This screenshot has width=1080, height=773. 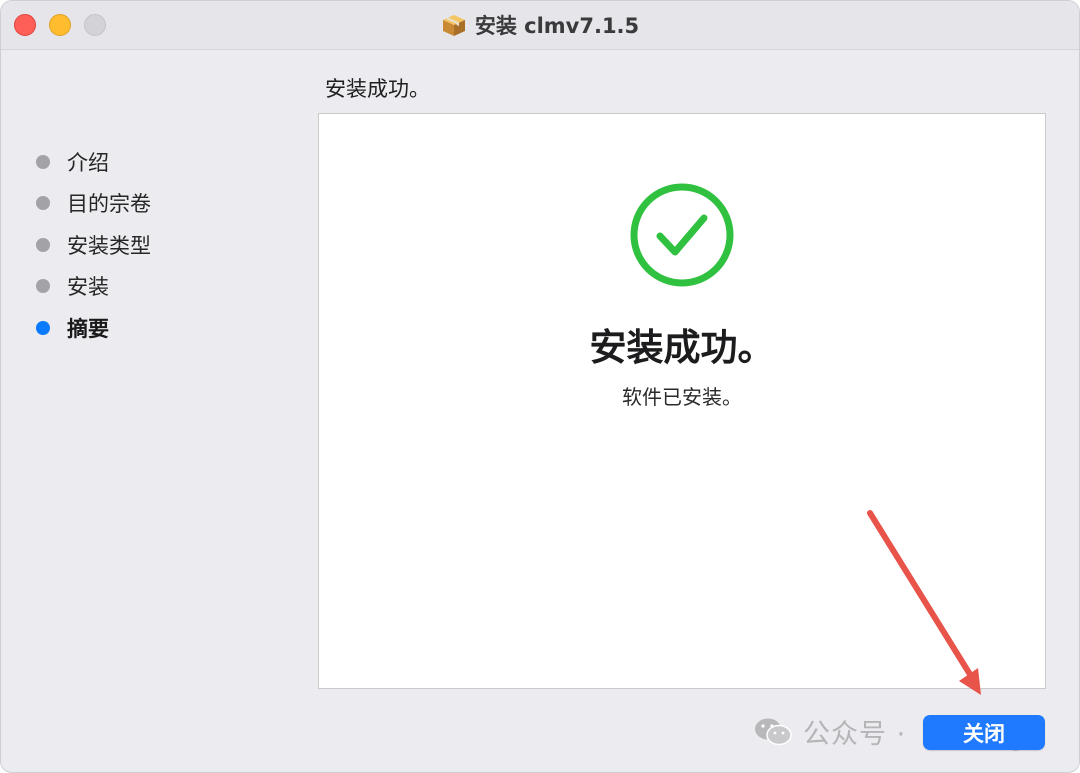 I want to click on wechat-icon, so click(x=773, y=732).